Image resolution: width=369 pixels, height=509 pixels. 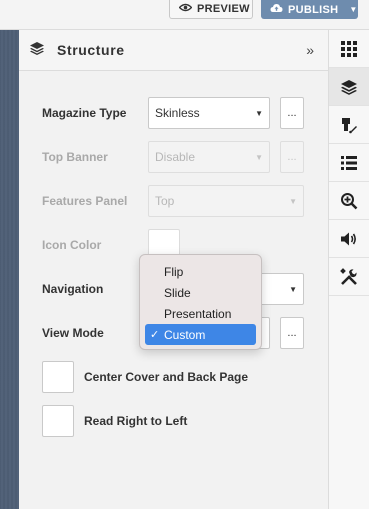 I want to click on dropdown-option-flip: Flip, so click(x=200, y=271).